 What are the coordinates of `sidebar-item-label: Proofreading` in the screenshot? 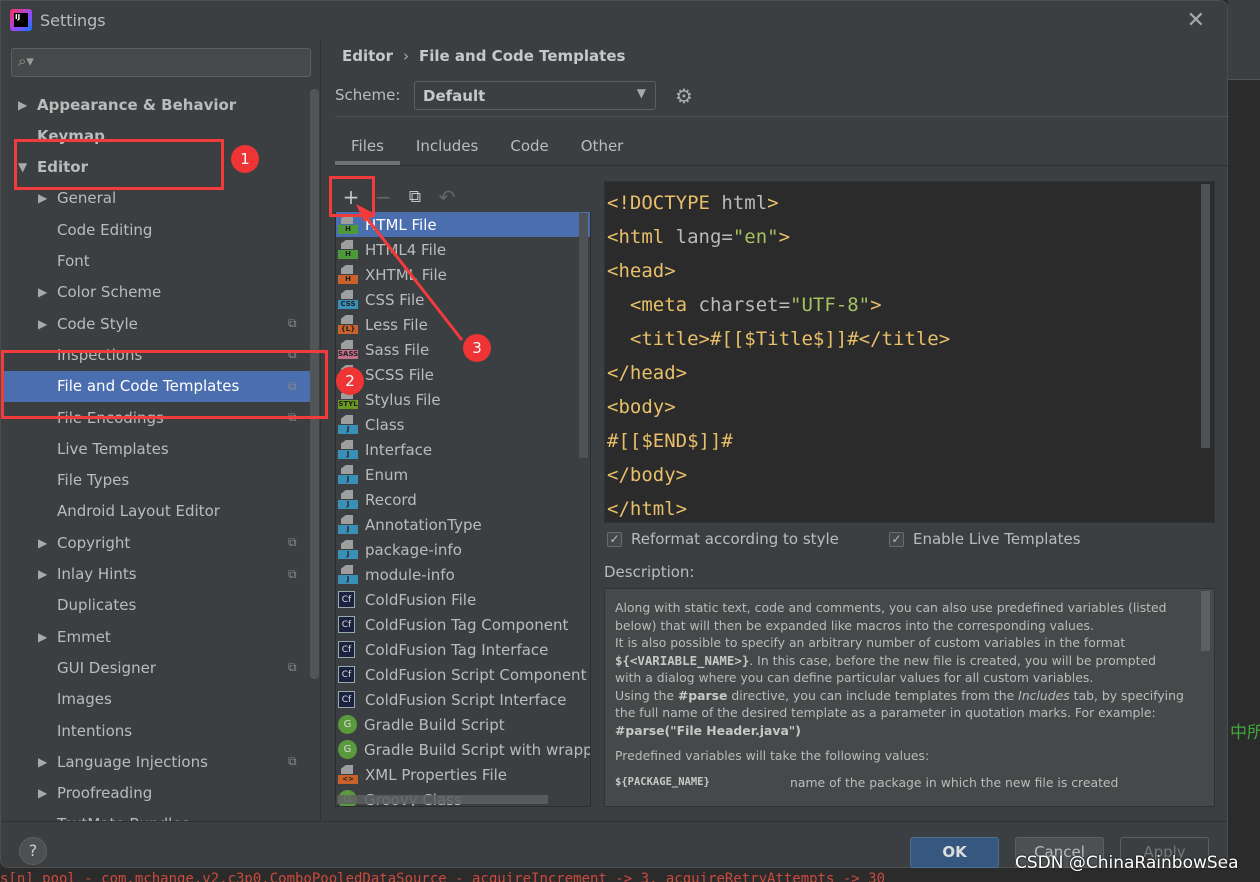 It's located at (105, 793).